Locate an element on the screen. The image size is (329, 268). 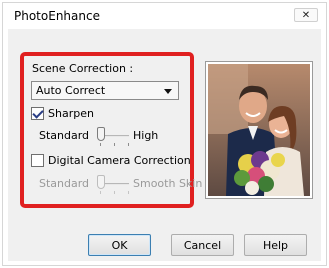
close-button: ✕ is located at coordinates (306, 15).